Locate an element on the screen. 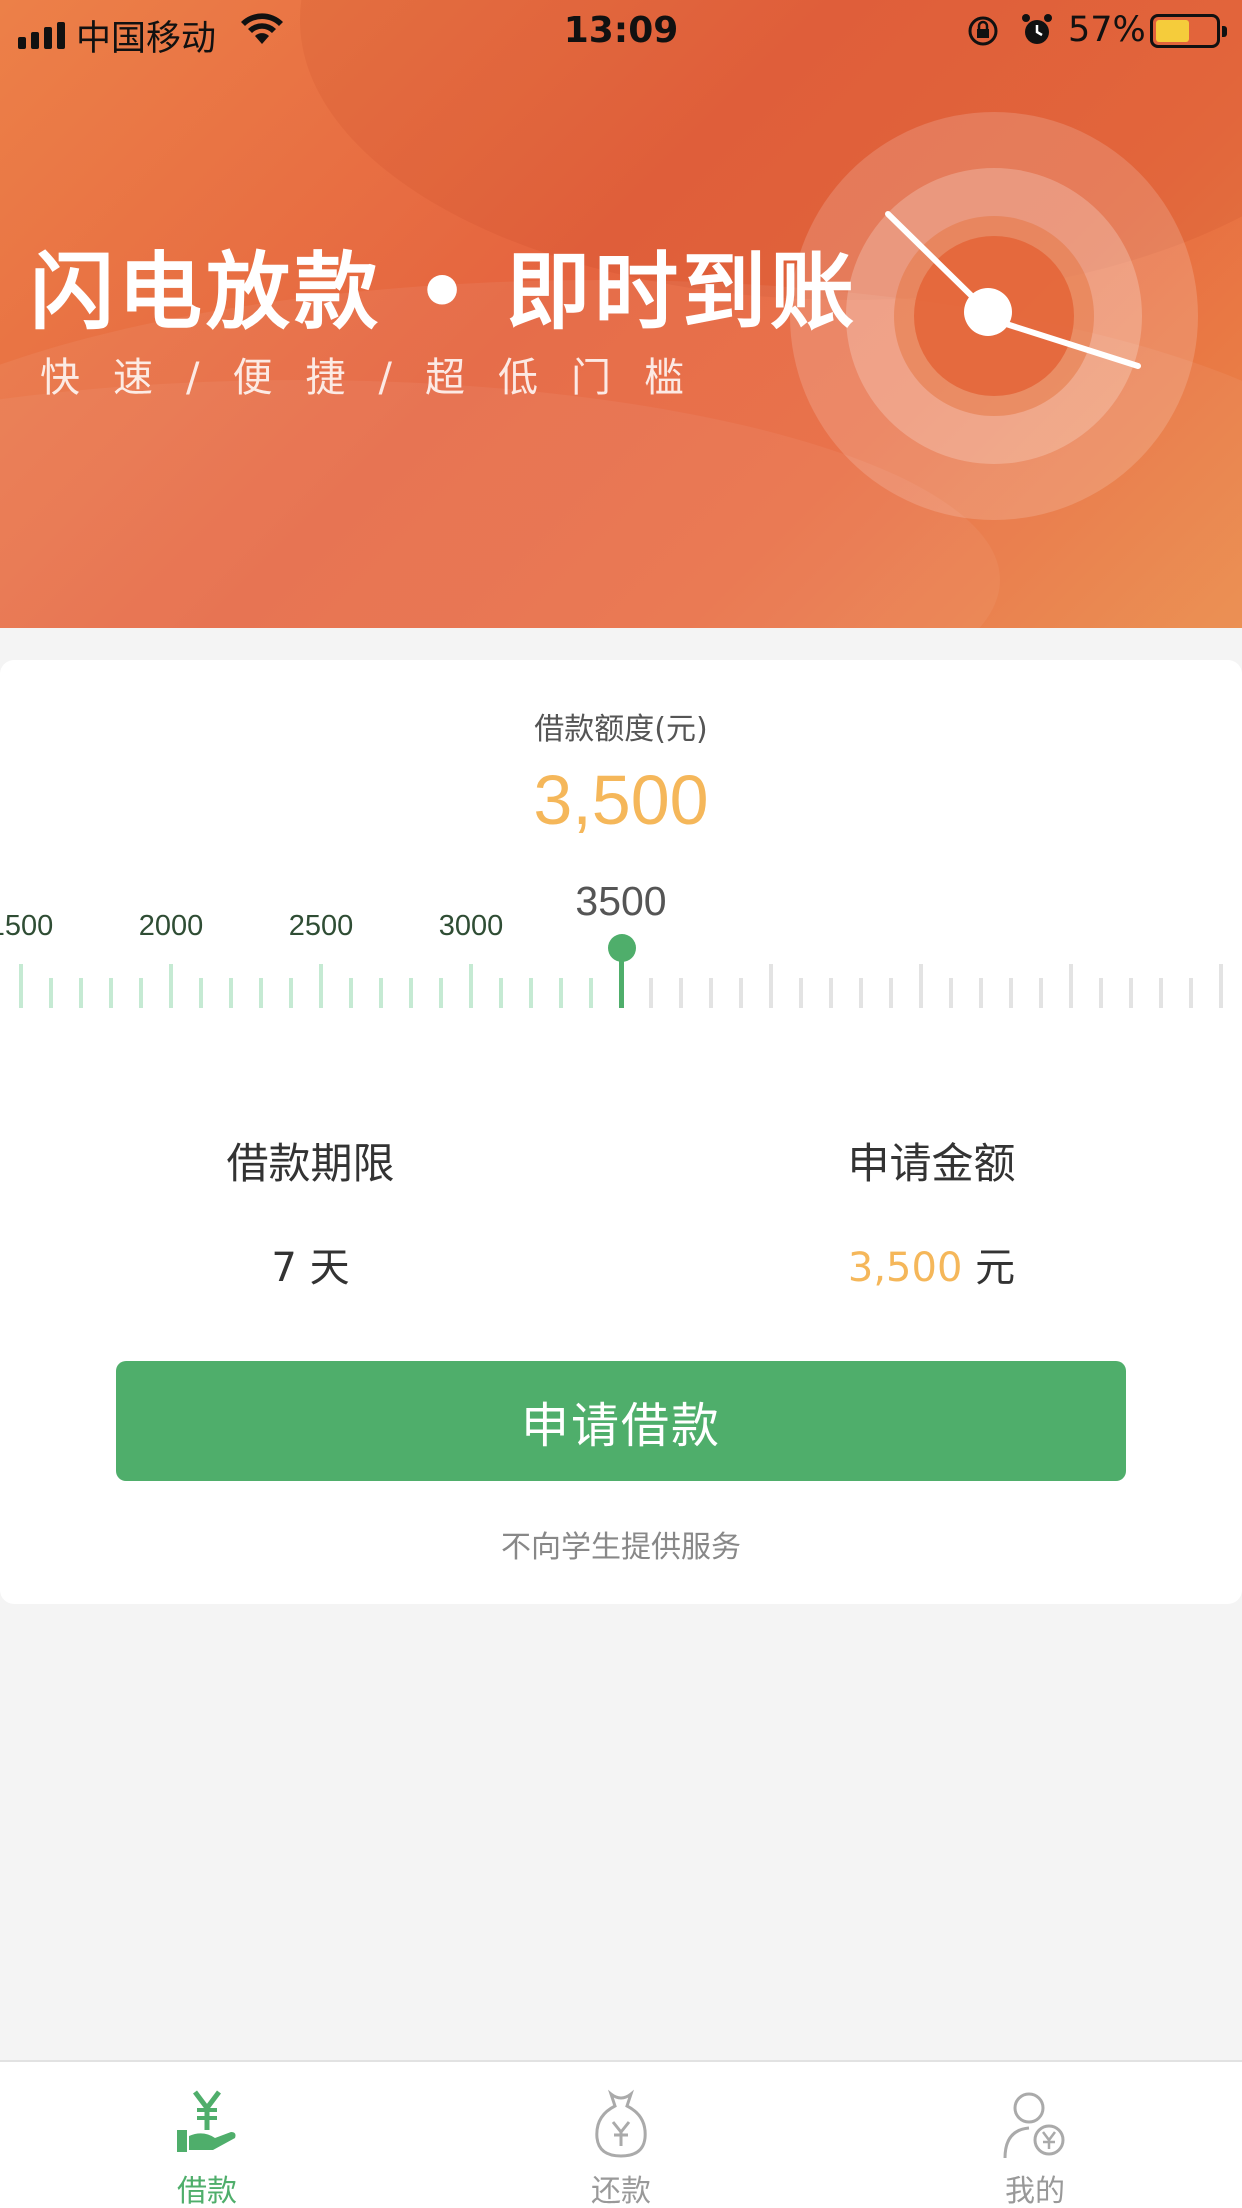  loan-hand-yen-icon is located at coordinates (206, 2121).